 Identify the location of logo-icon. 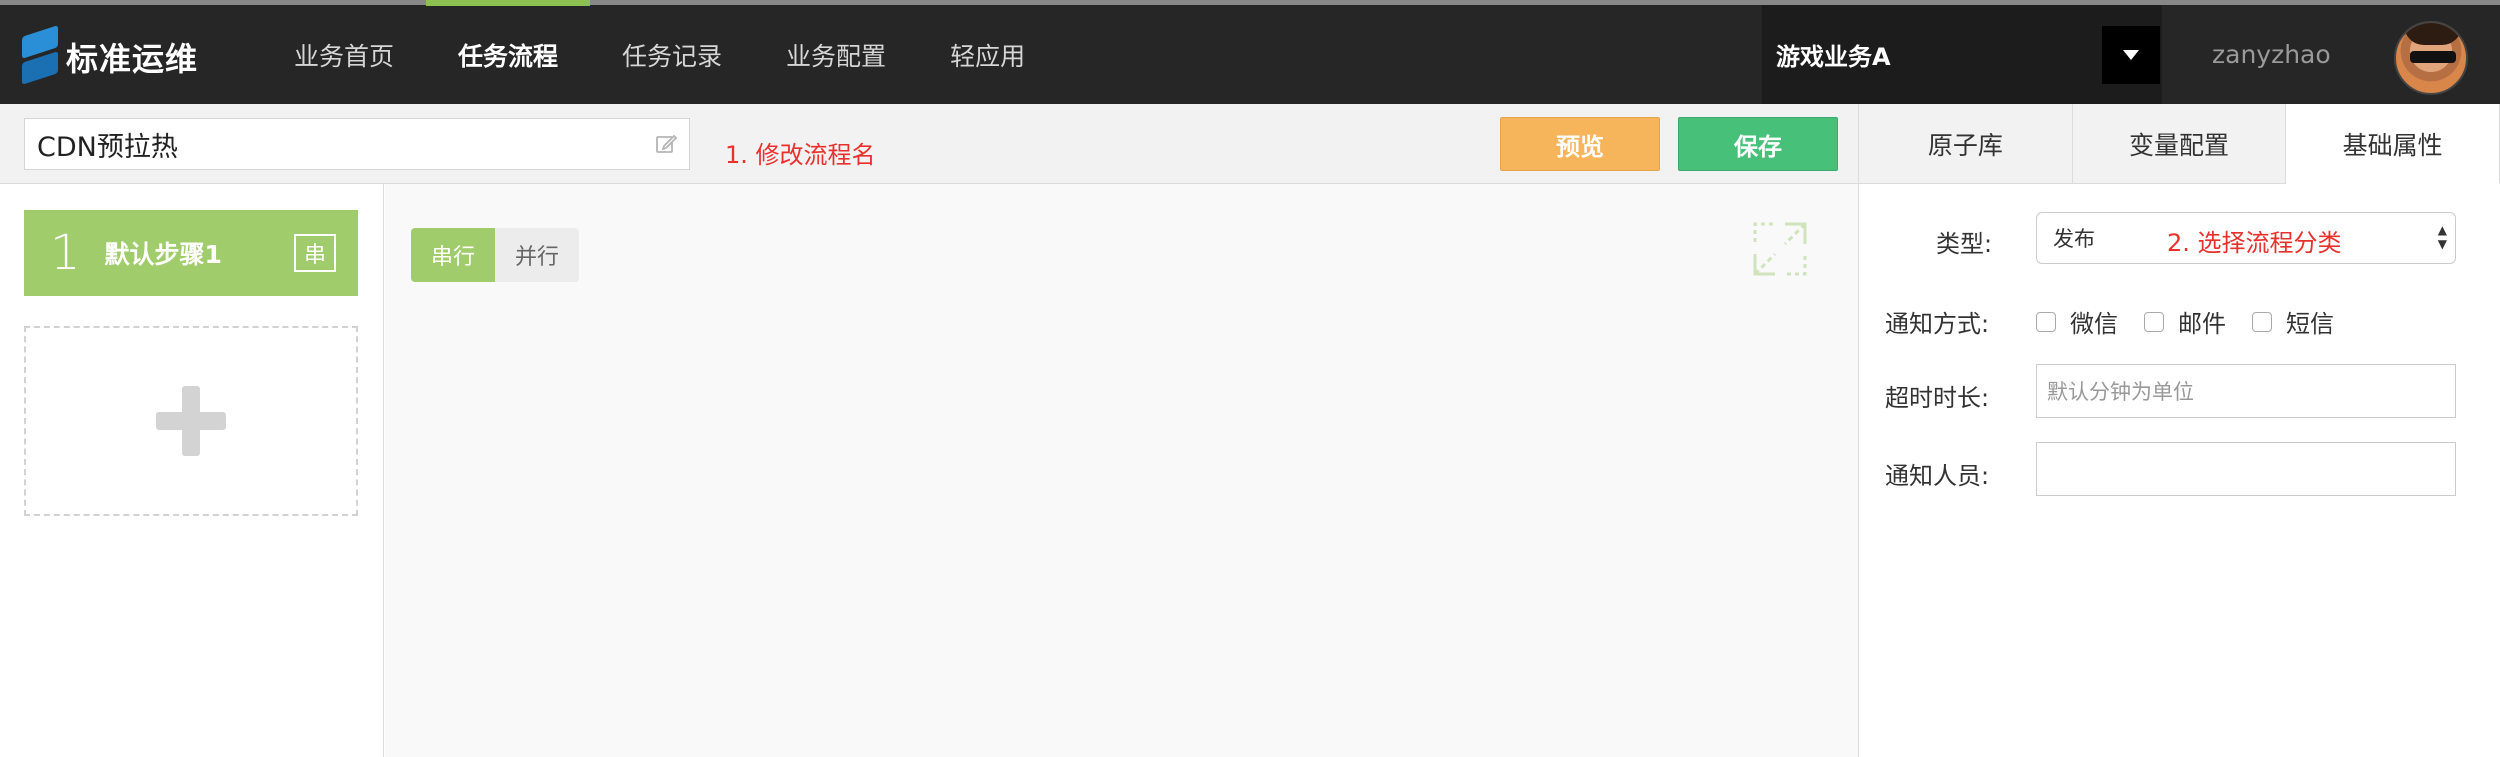
(40, 55).